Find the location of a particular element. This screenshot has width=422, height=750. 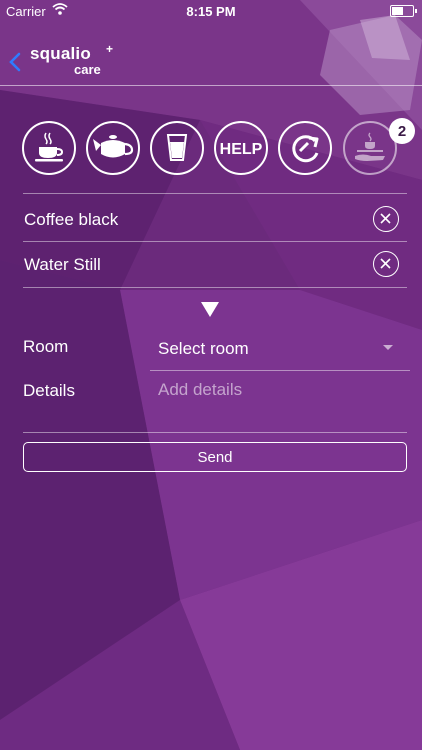

refresh-icon is located at coordinates (305, 149).